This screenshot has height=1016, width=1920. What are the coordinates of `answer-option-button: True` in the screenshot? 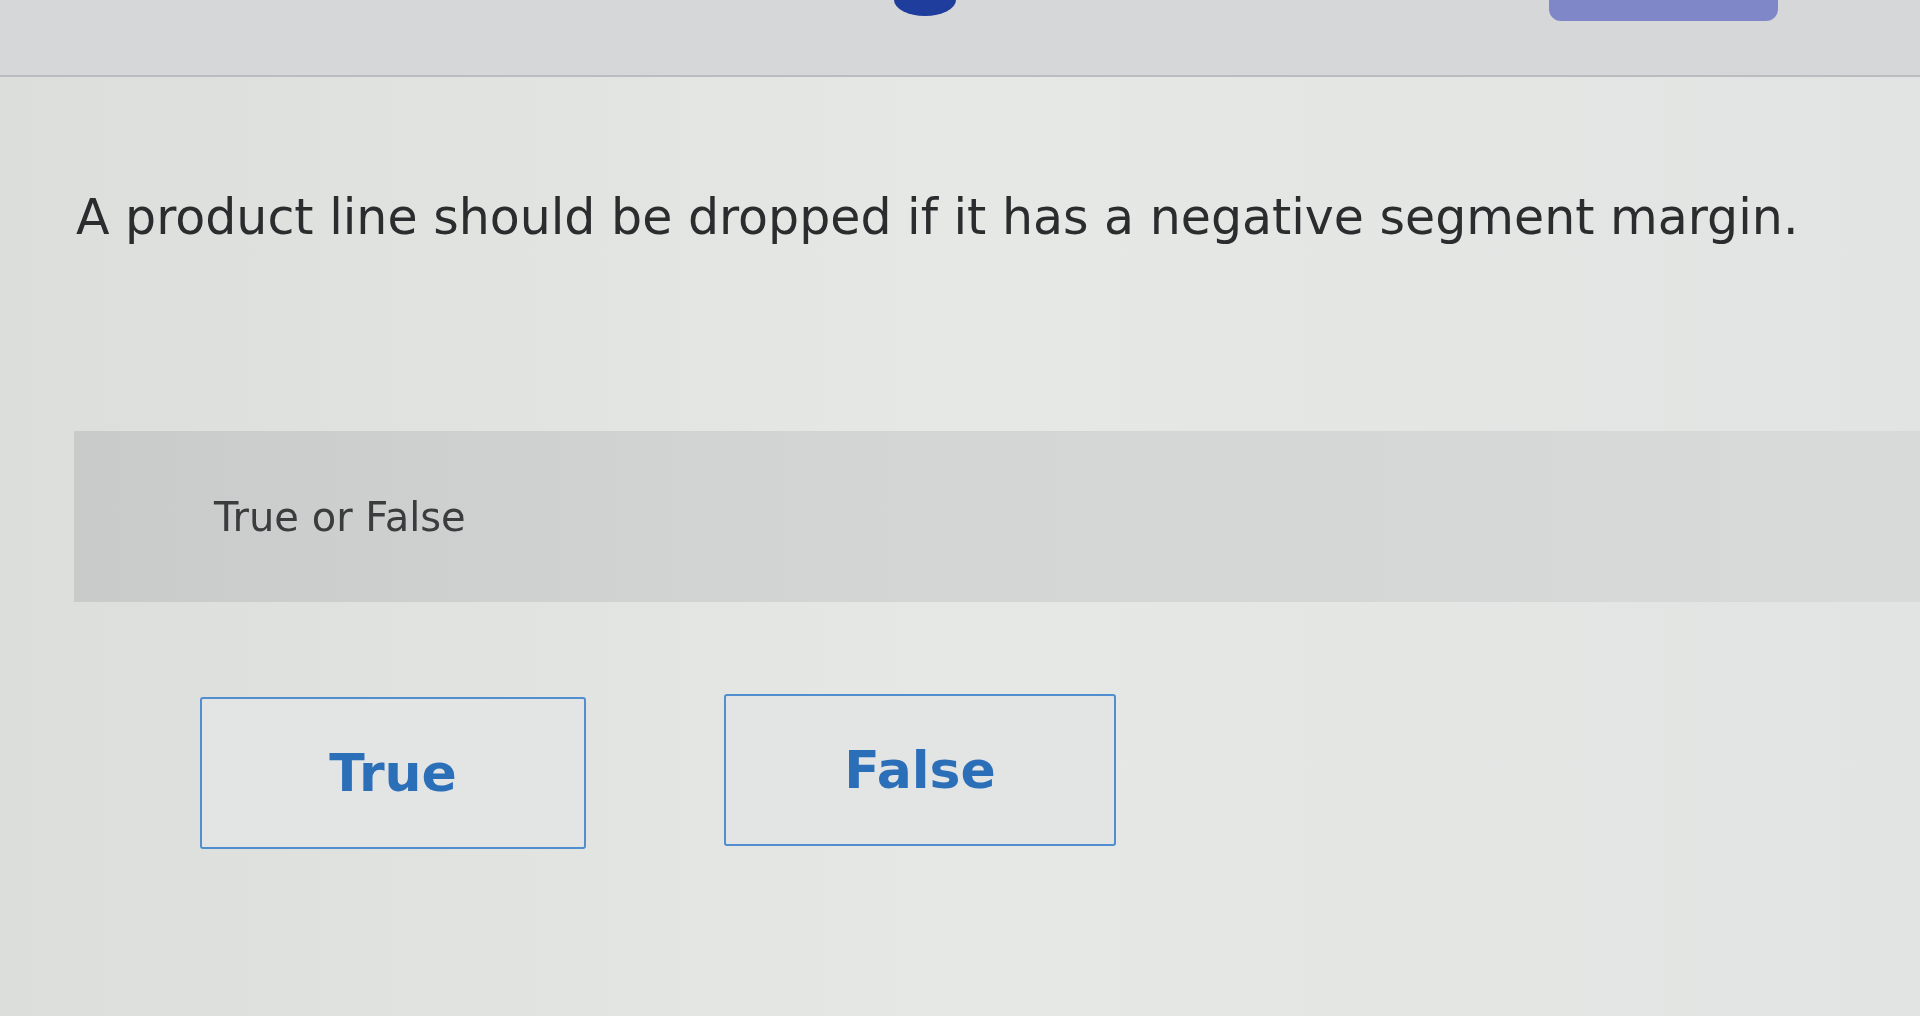 It's located at (393, 773).